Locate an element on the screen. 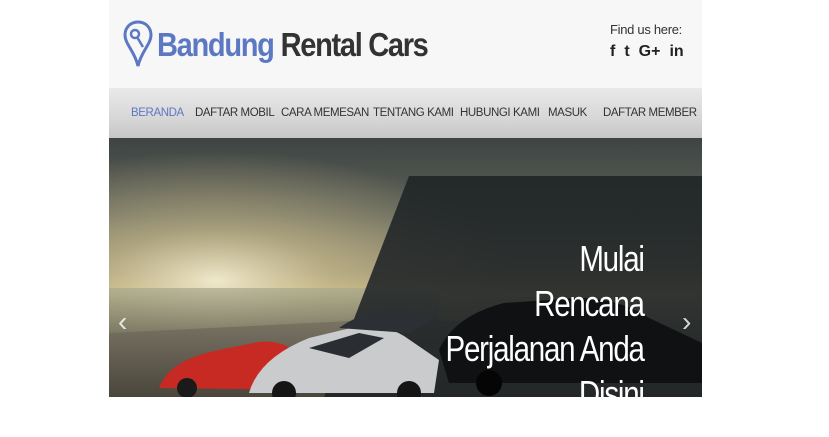 The width and height of the screenshot is (829, 437). hero-line: Mulai is located at coordinates (612, 258).